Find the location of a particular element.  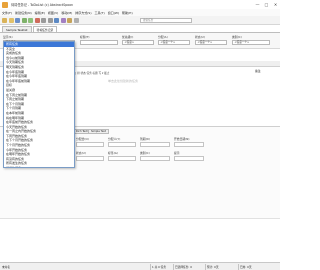

filter-category-select: <任意一个> is located at coordinates (251, 42).